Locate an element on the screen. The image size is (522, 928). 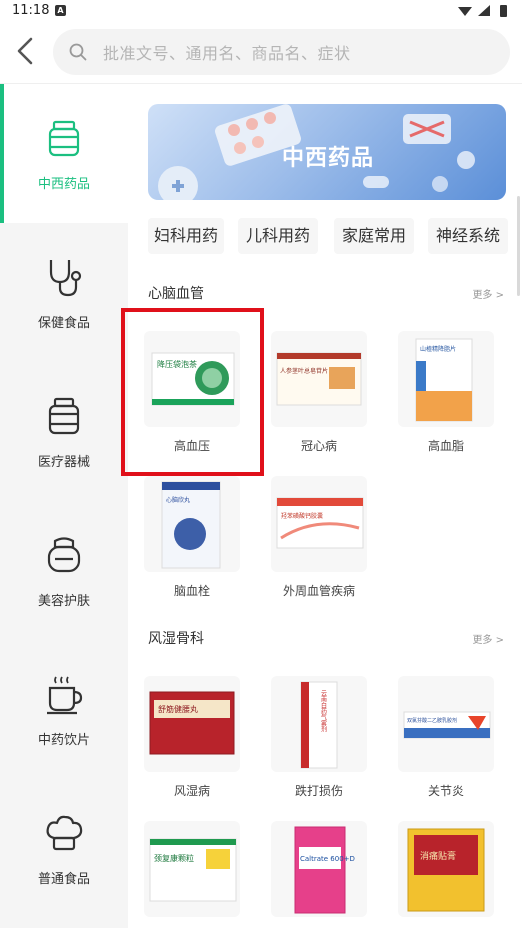
section-more-rheumatology: 更多 > is located at coordinates (488, 638).